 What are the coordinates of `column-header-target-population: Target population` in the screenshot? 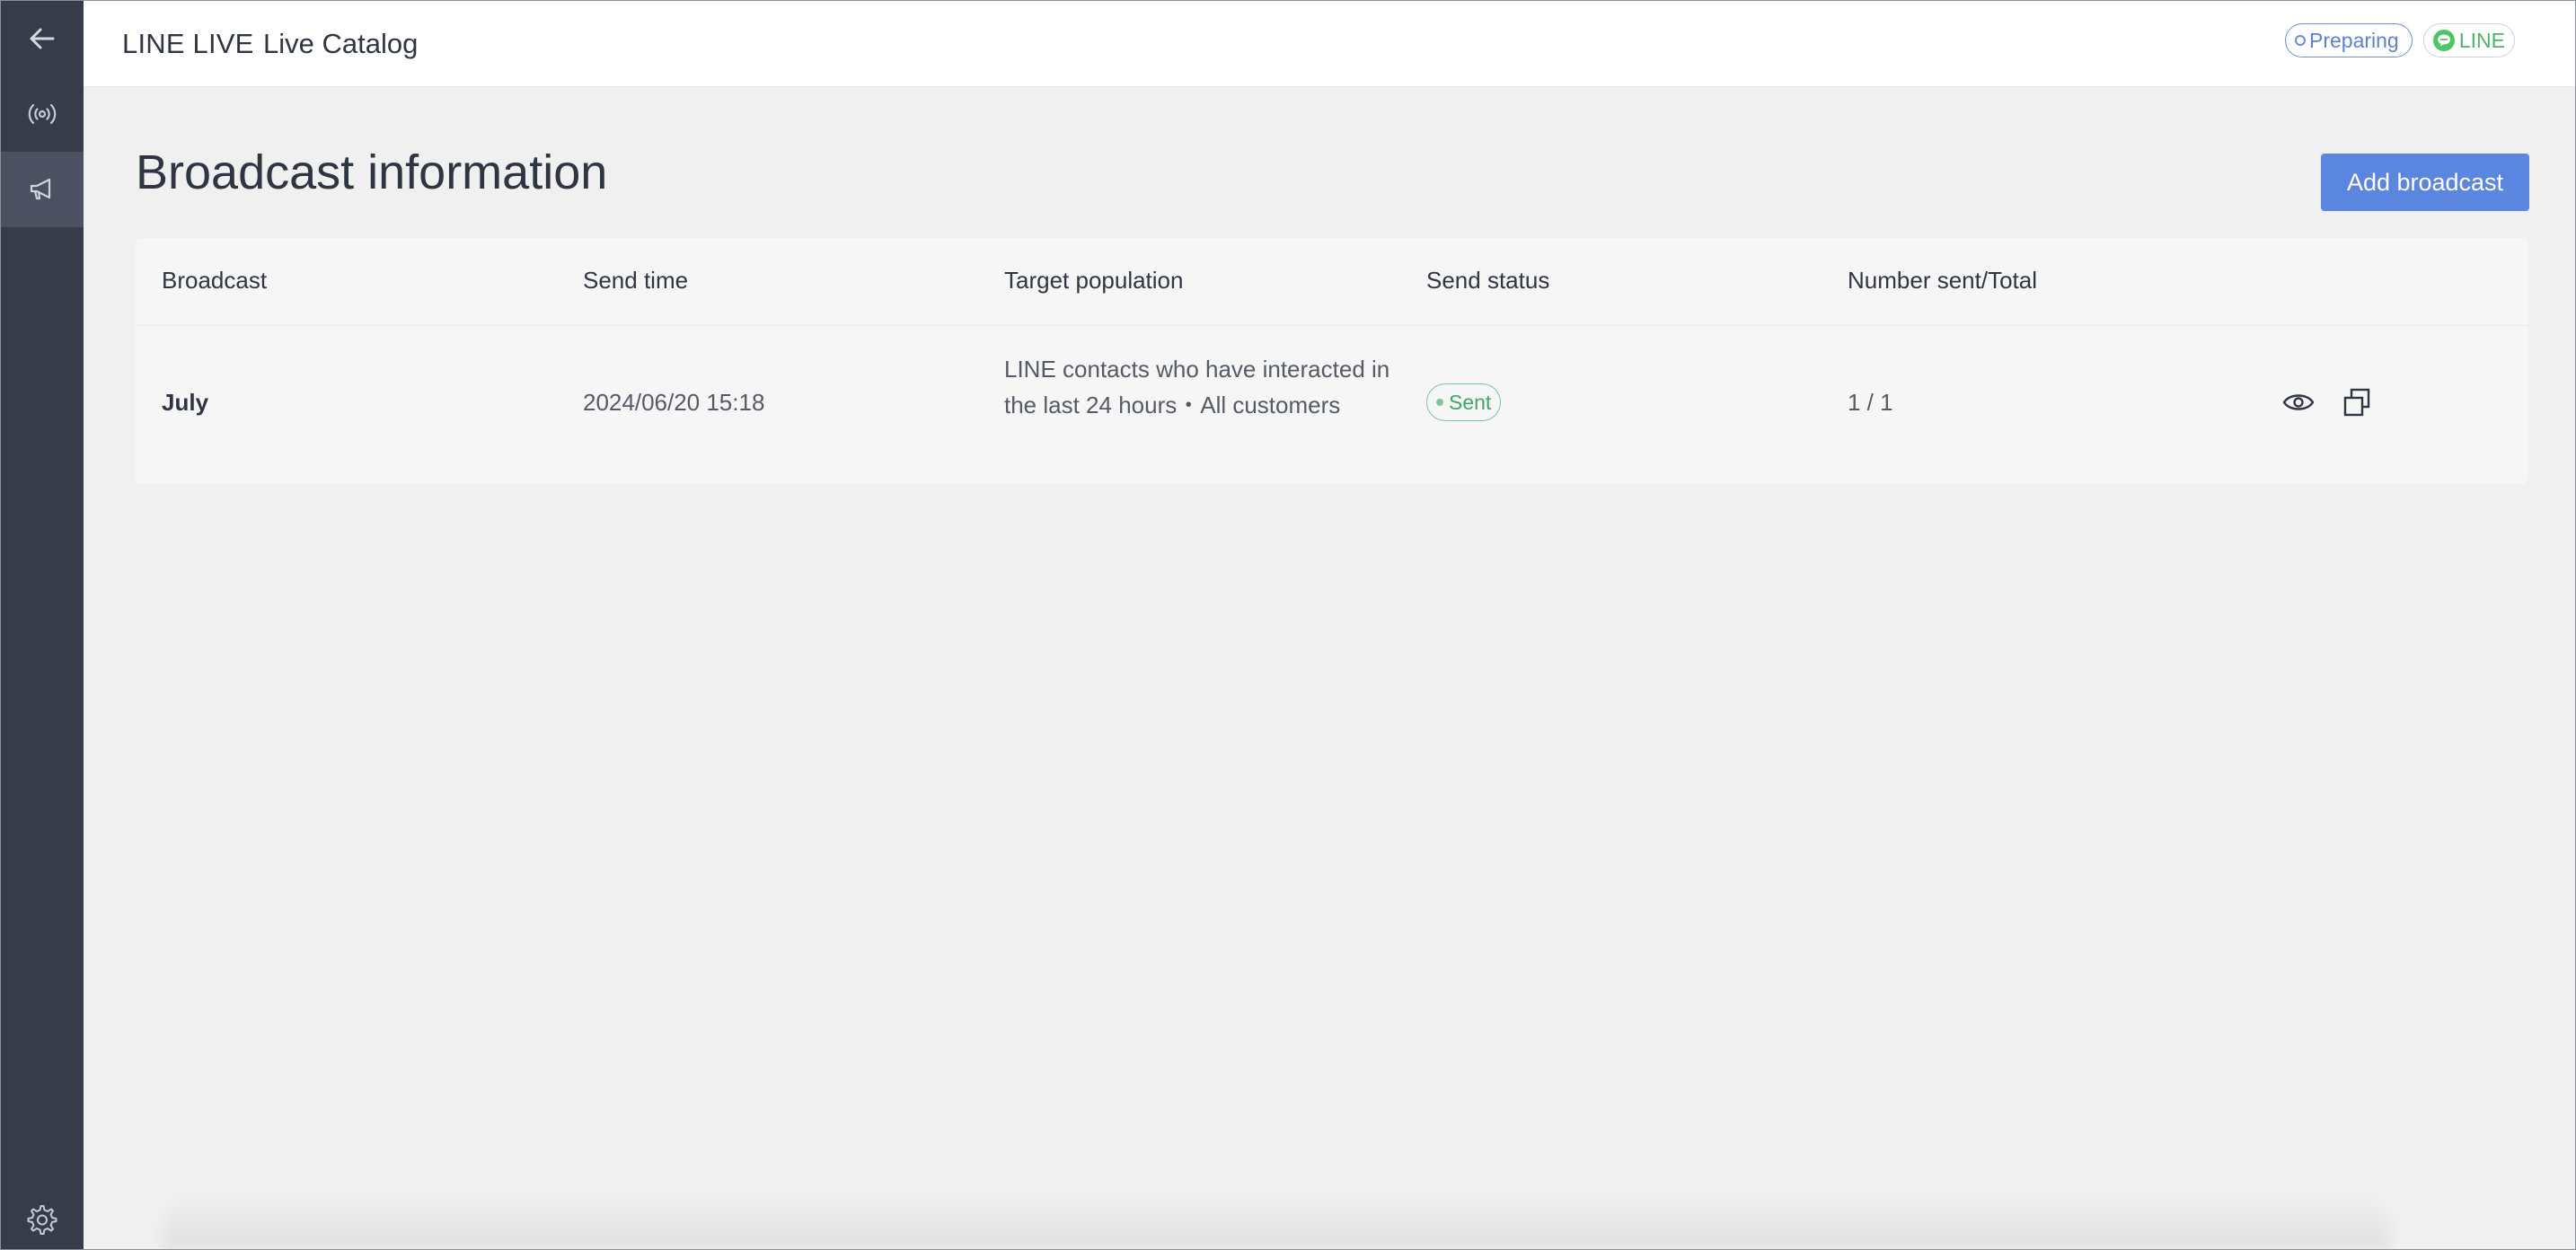 It's located at (1094, 280).